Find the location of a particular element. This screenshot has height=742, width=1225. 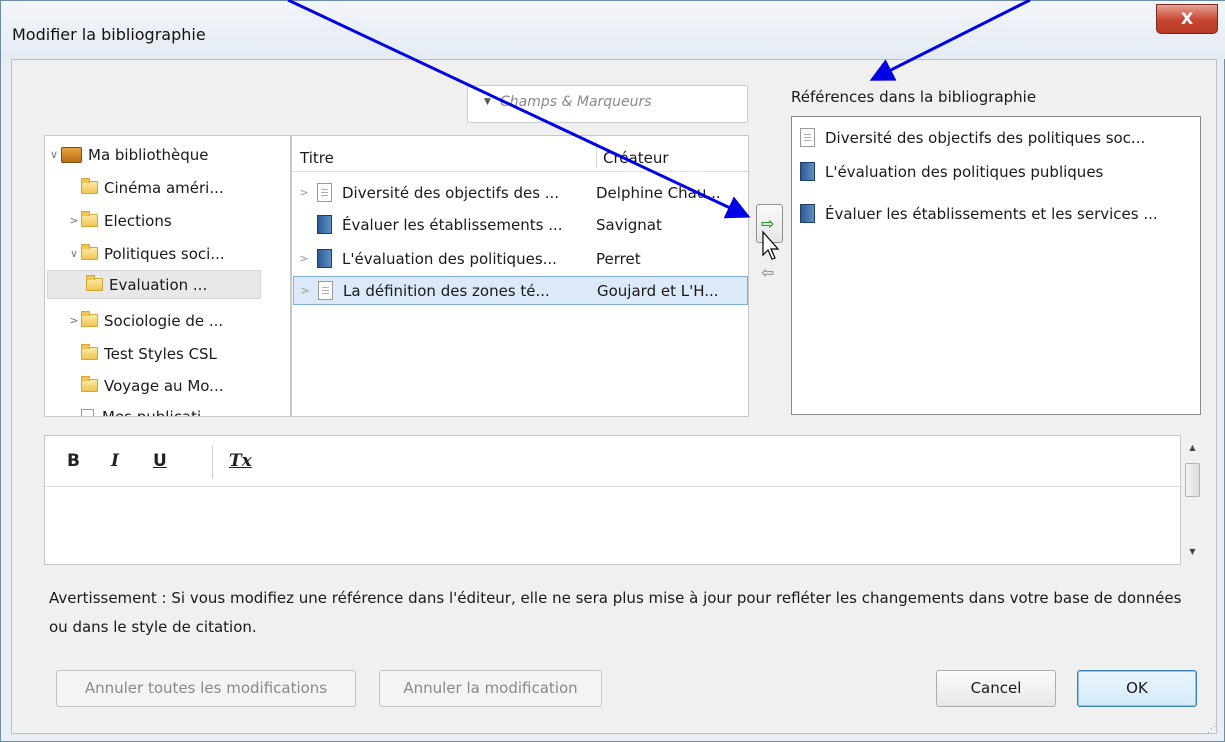

reference-title: L'évaluation des politiques publiques is located at coordinates (964, 171).